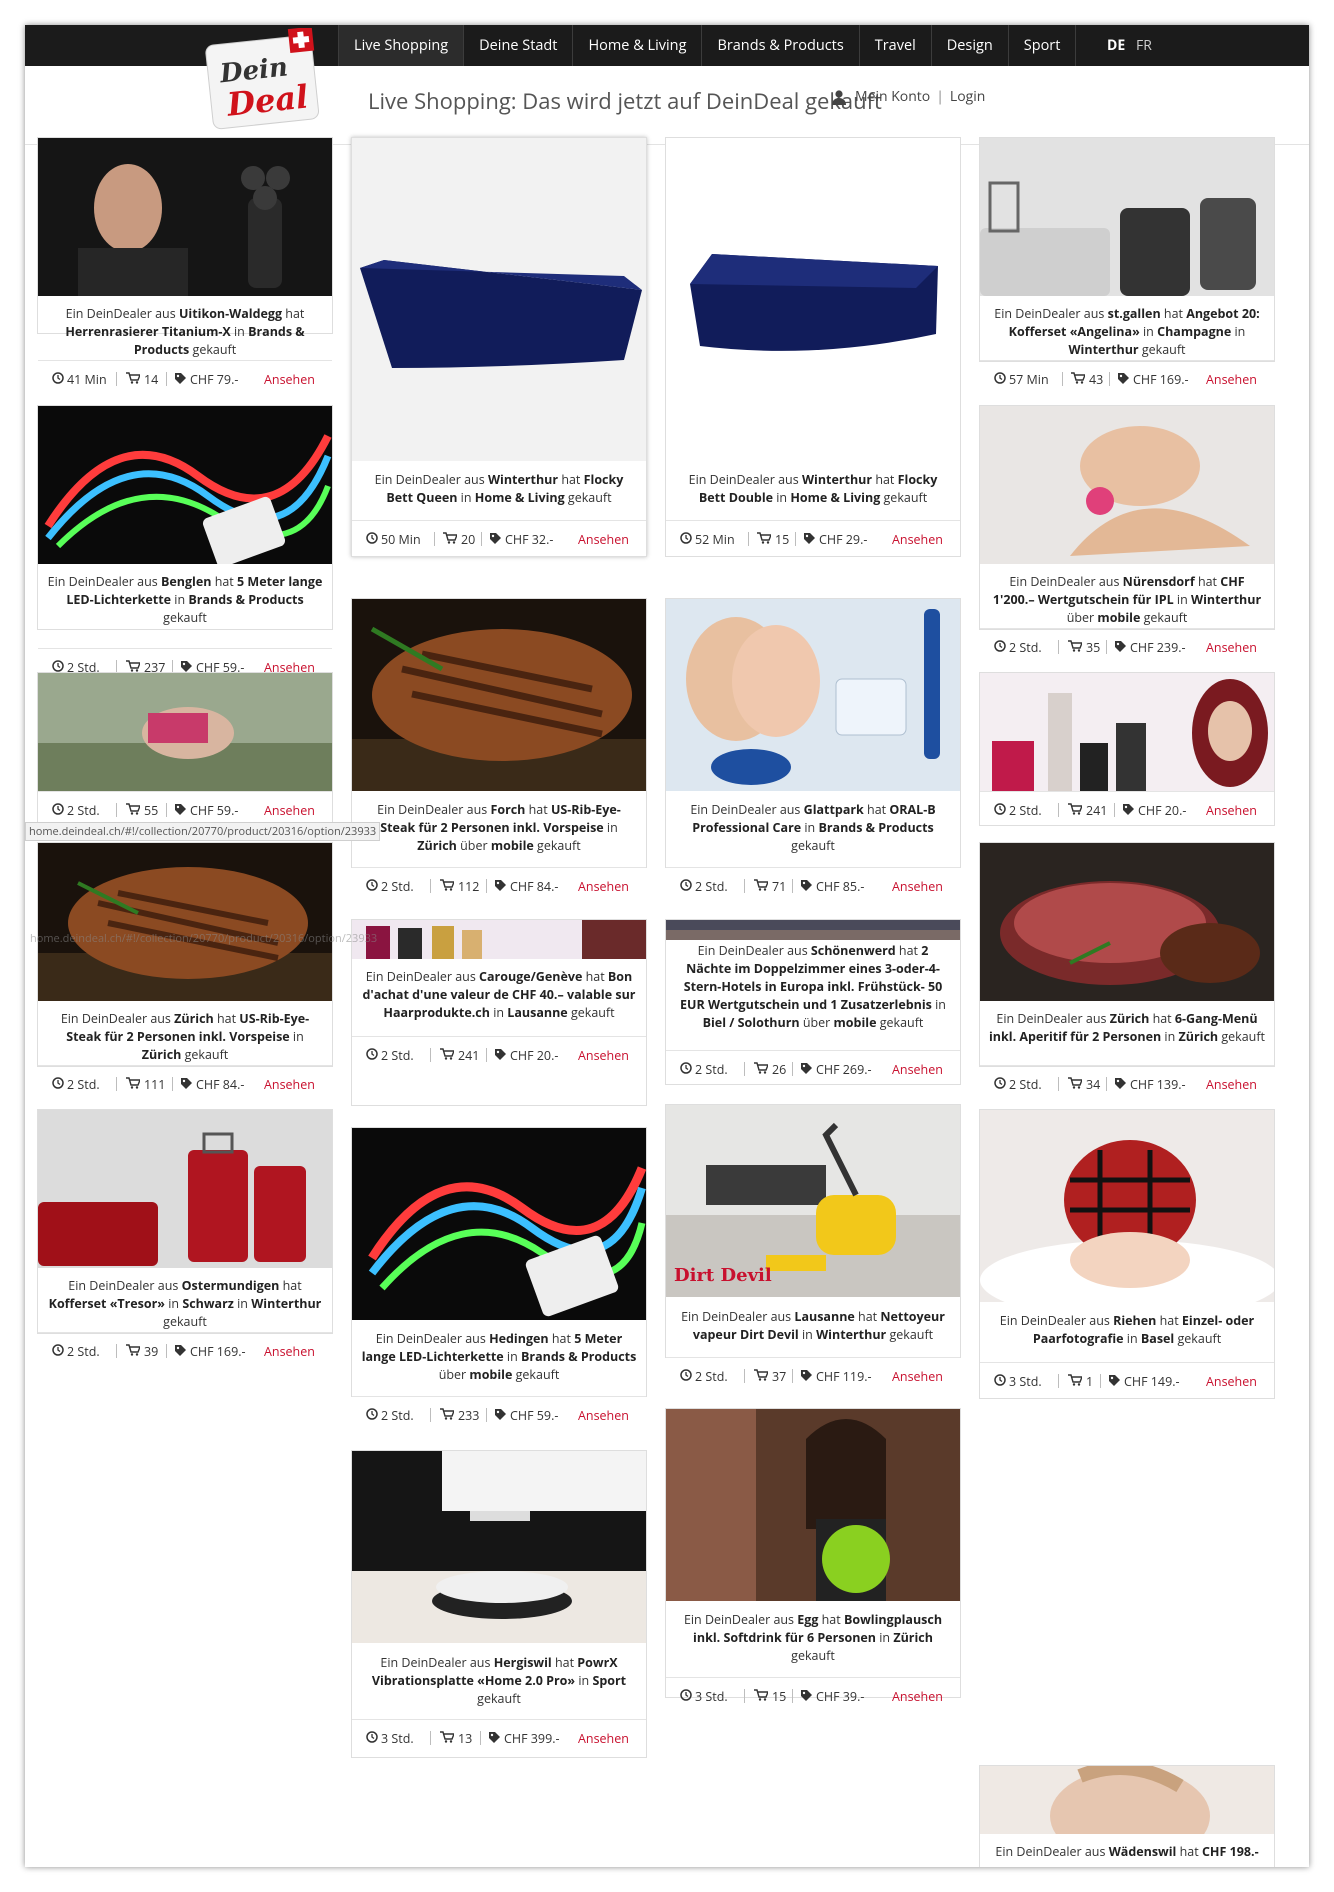  Describe the element at coordinates (1116, 45) in the screenshot. I see `language-de: DE` at that location.